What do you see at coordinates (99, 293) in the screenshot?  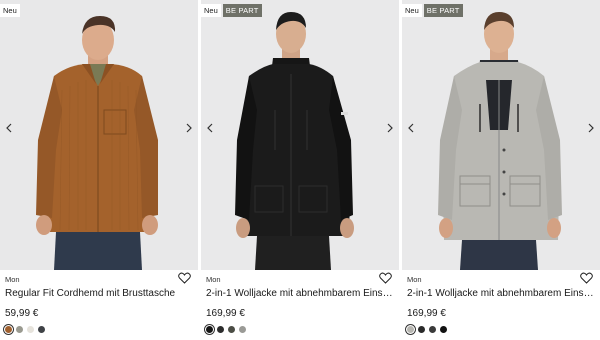 I see `product-title: Regular Fit Cordhemd mit Brusttasche` at bounding box center [99, 293].